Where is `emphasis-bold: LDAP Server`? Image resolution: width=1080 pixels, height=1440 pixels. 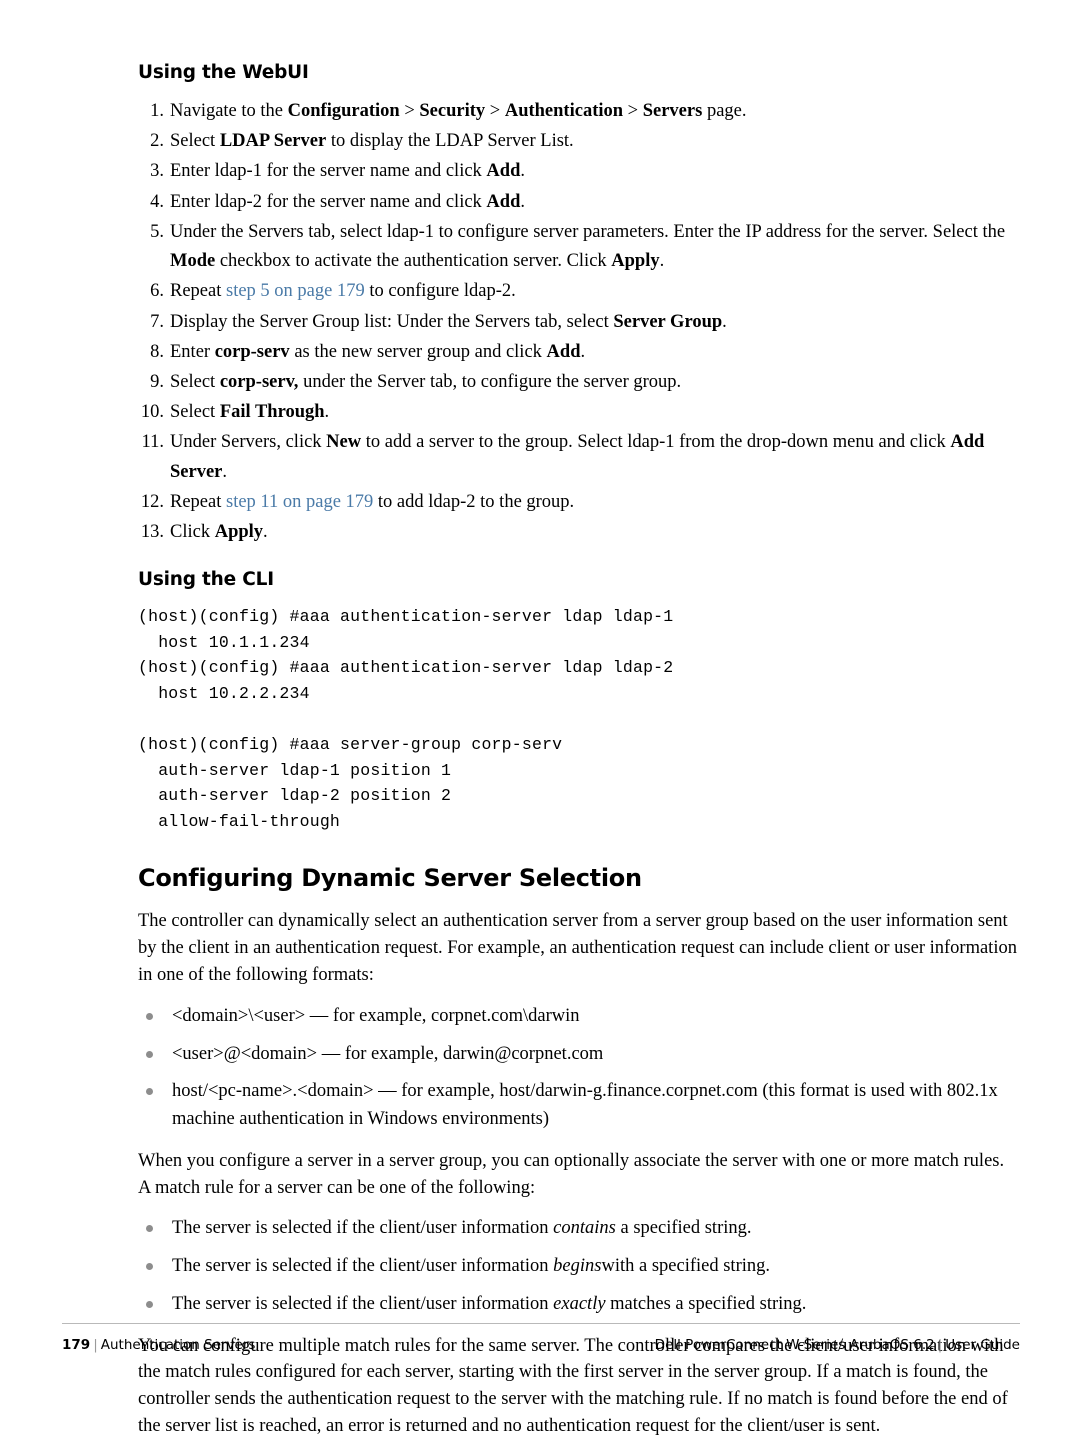 emphasis-bold: LDAP Server is located at coordinates (273, 141).